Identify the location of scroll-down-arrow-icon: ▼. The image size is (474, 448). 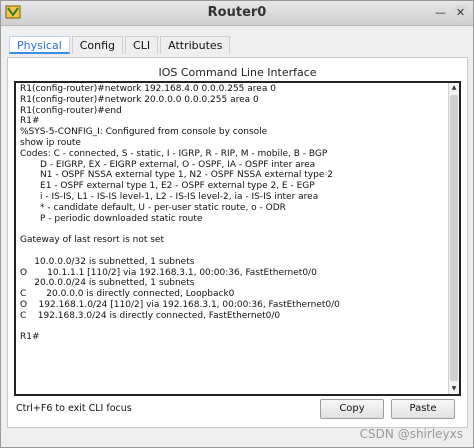
(454, 389).